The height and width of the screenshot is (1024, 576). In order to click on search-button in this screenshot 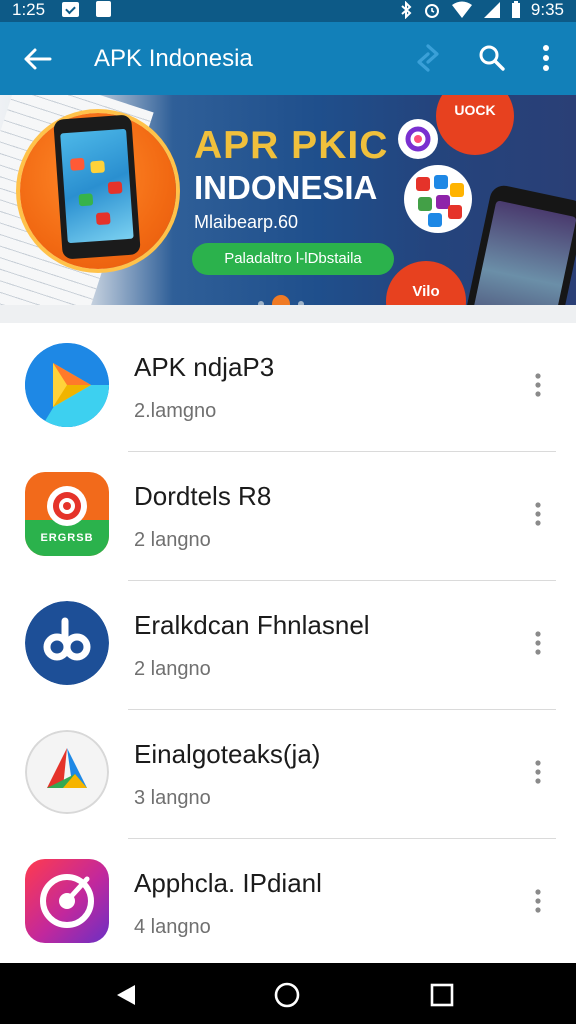, I will do `click(492, 58)`.